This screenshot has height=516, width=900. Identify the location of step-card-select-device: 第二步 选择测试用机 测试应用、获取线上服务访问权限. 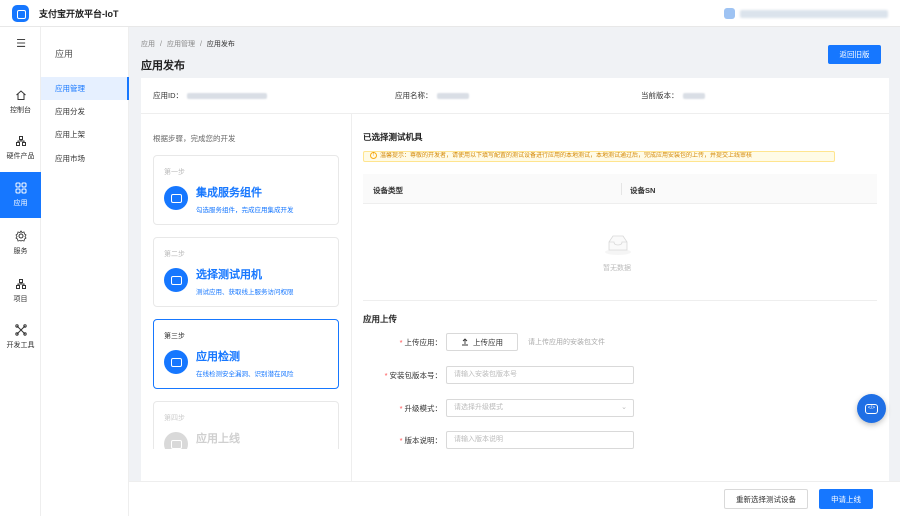
(246, 272).